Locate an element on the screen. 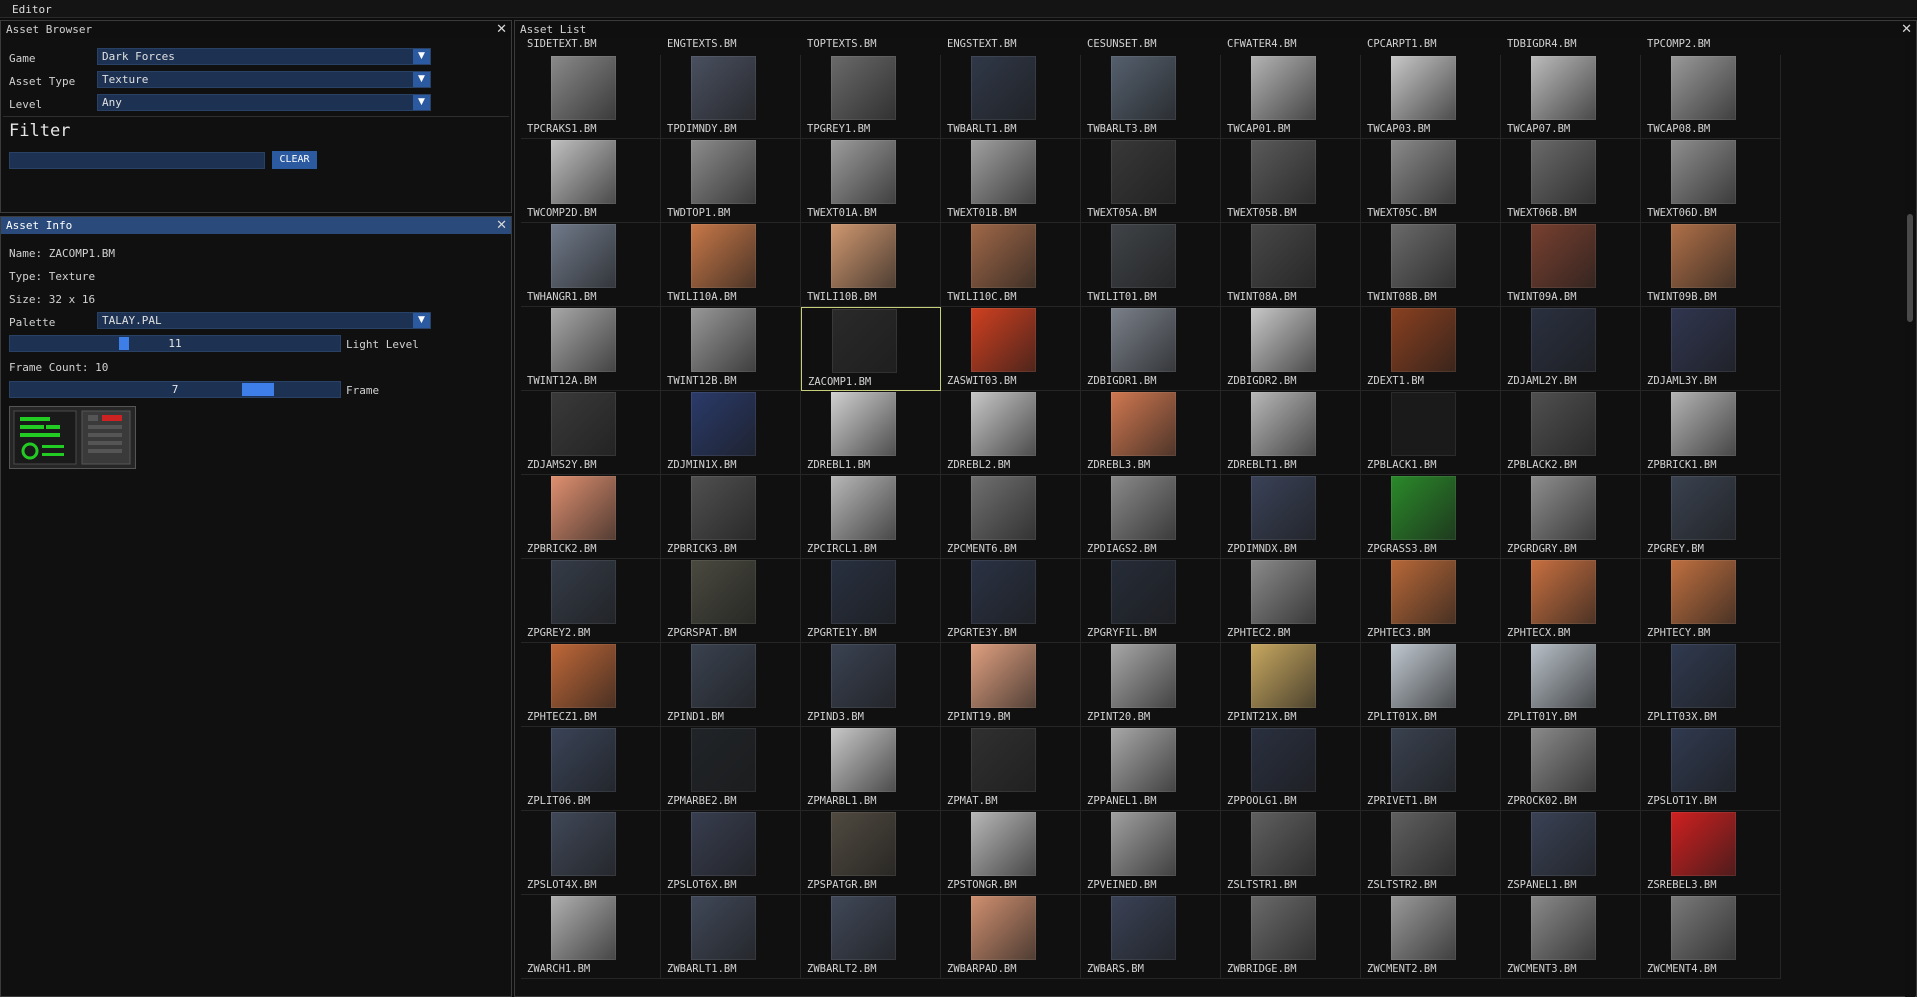 The width and height of the screenshot is (1917, 997). asset-item: TWINT09B.BM is located at coordinates (1711, 265).